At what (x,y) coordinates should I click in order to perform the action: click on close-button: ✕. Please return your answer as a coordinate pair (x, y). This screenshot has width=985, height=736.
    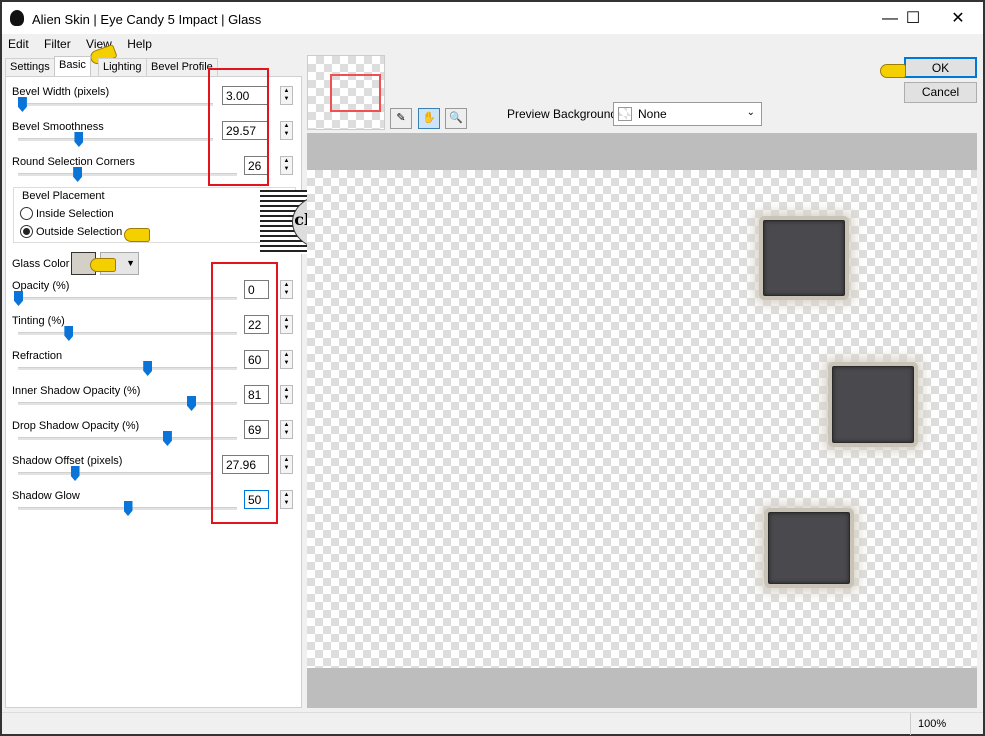
    Looking at the image, I should click on (958, 19).